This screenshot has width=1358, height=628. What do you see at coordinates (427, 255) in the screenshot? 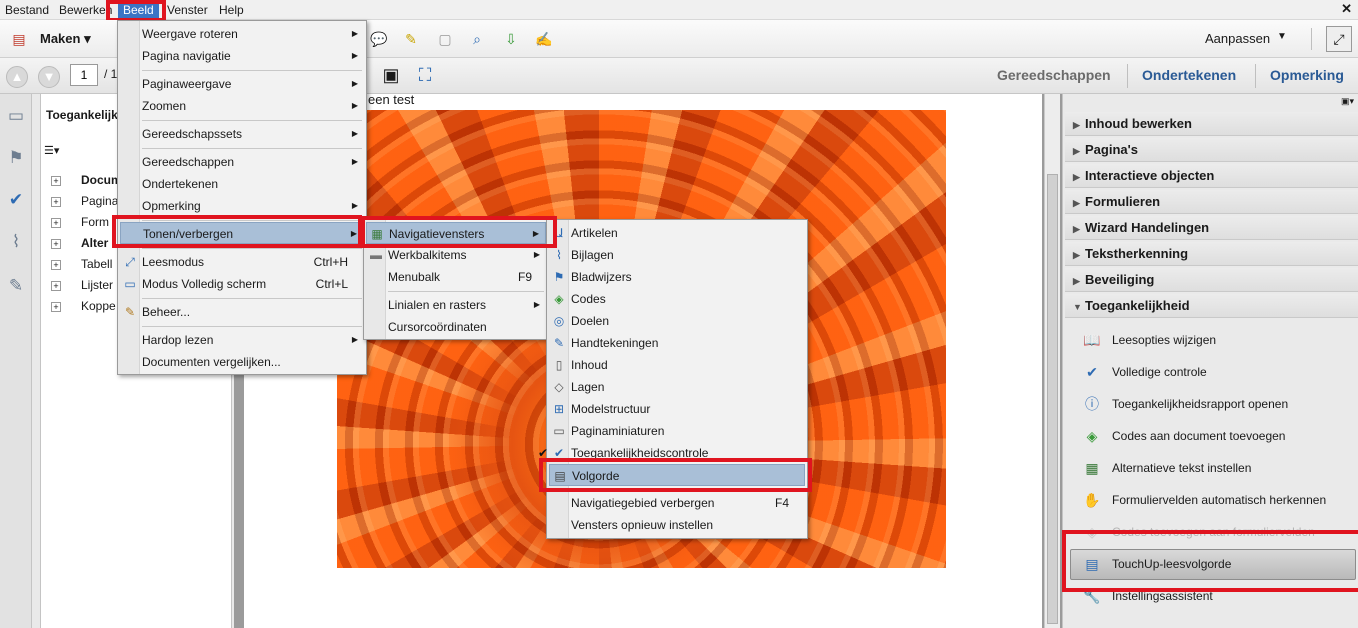
I see `menu-label: Werkbalkitems` at bounding box center [427, 255].